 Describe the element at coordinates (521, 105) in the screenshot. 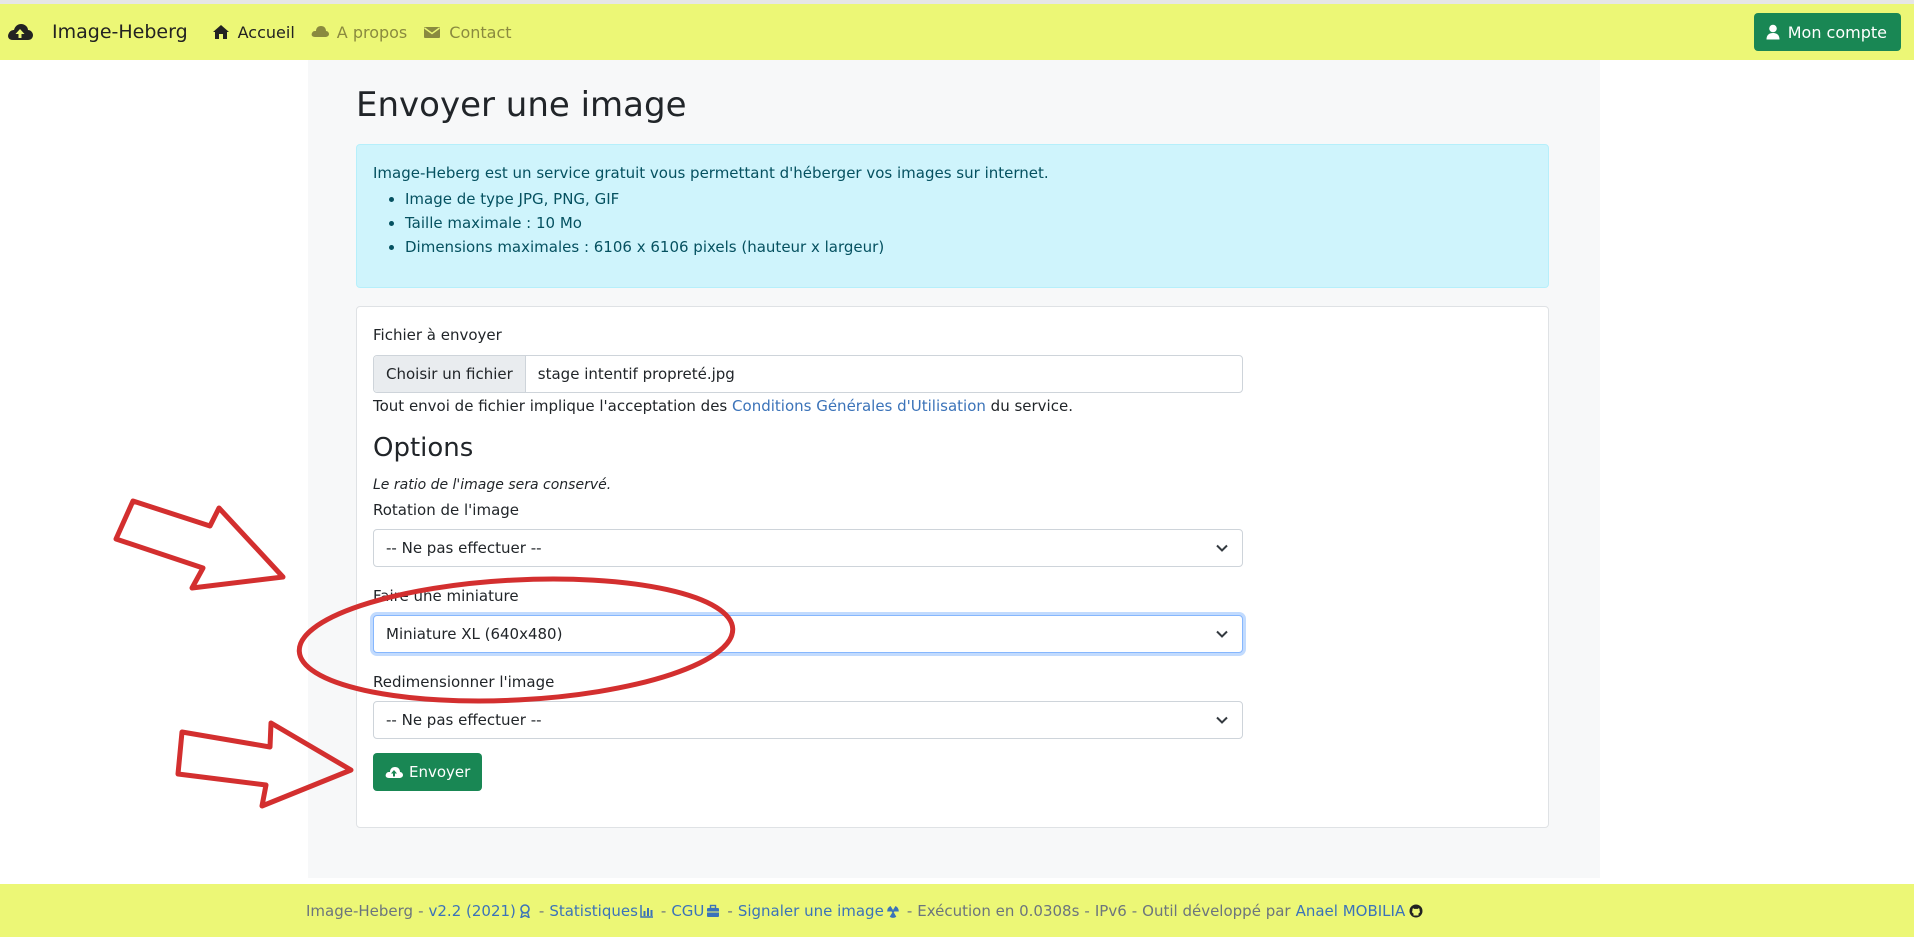

I see `page-title: Envoyer une image` at that location.